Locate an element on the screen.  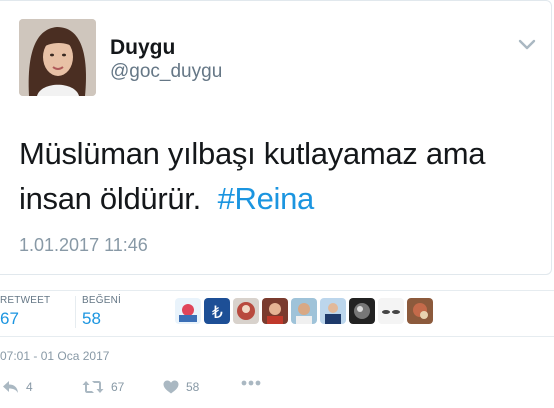
reply-icon is located at coordinates (10, 387).